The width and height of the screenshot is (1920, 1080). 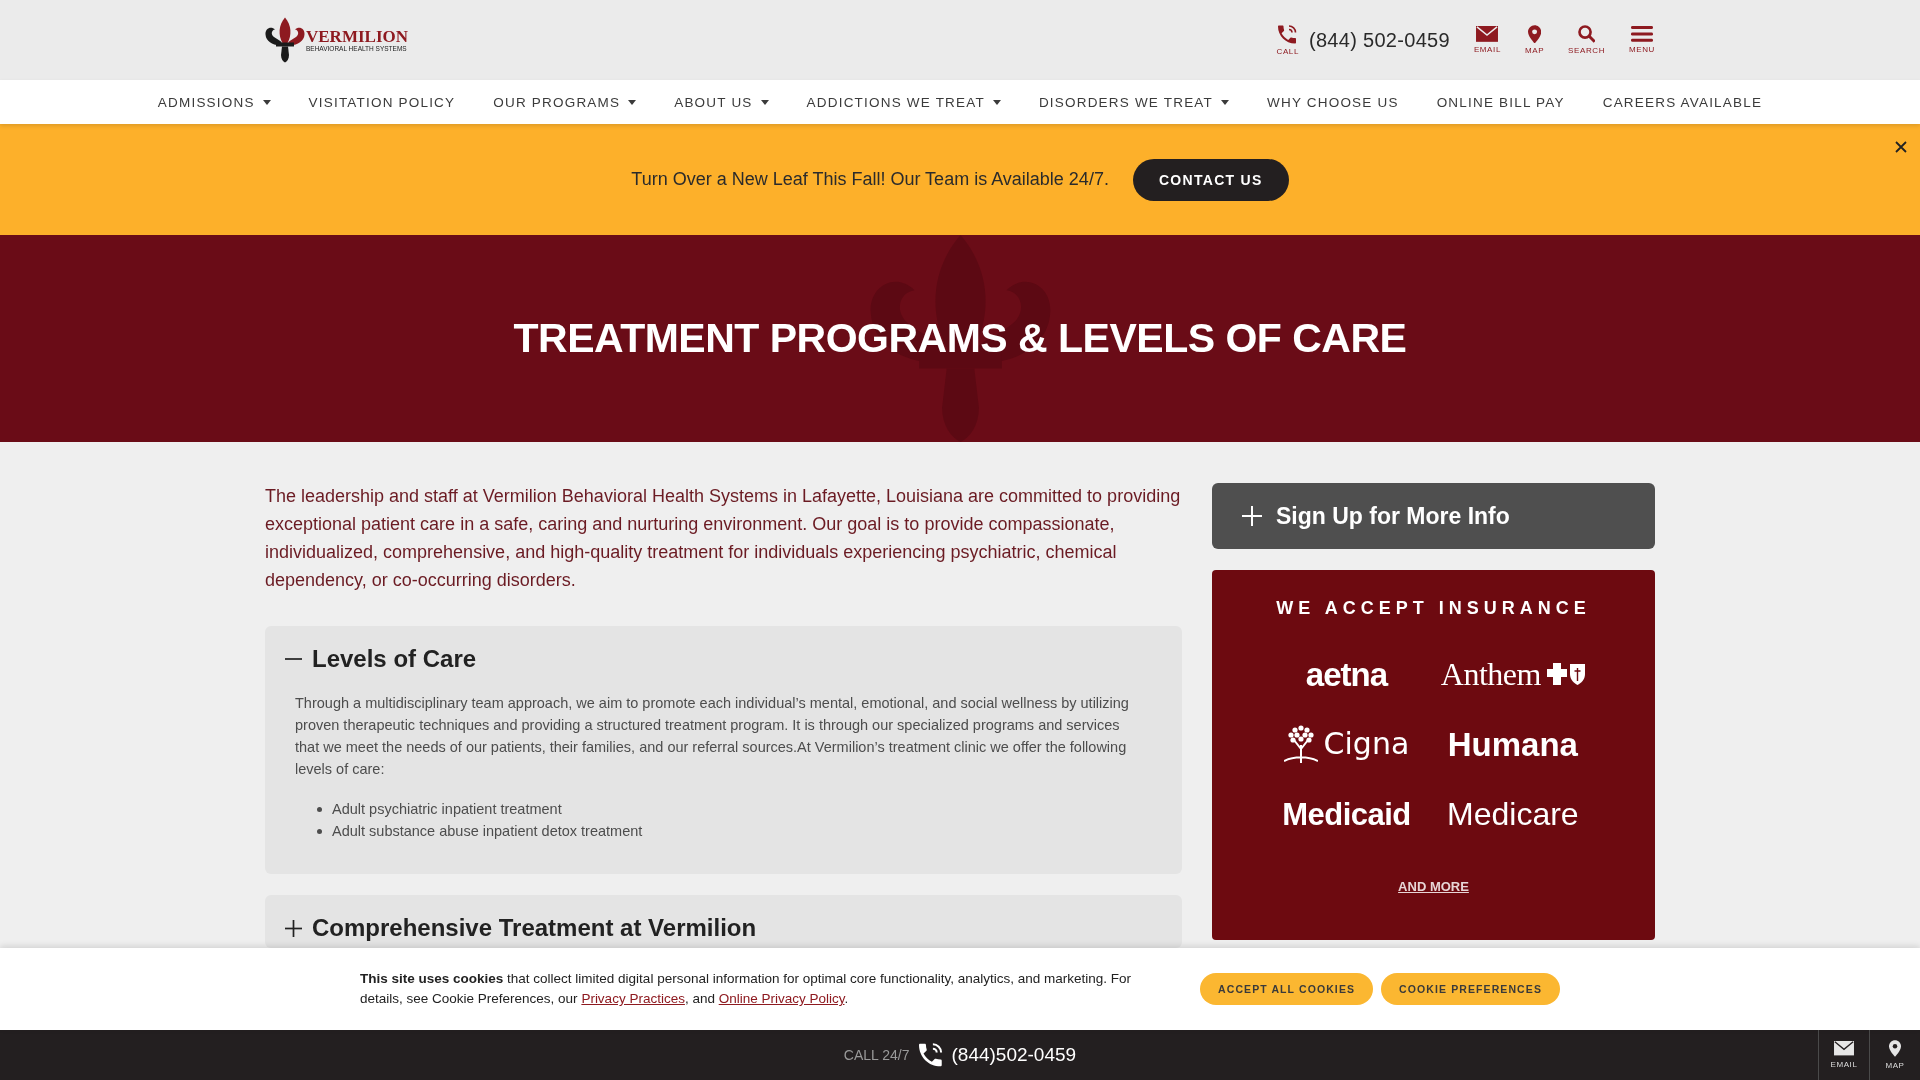 What do you see at coordinates (1346, 674) in the screenshot?
I see `insurer-logo-text: aetna` at bounding box center [1346, 674].